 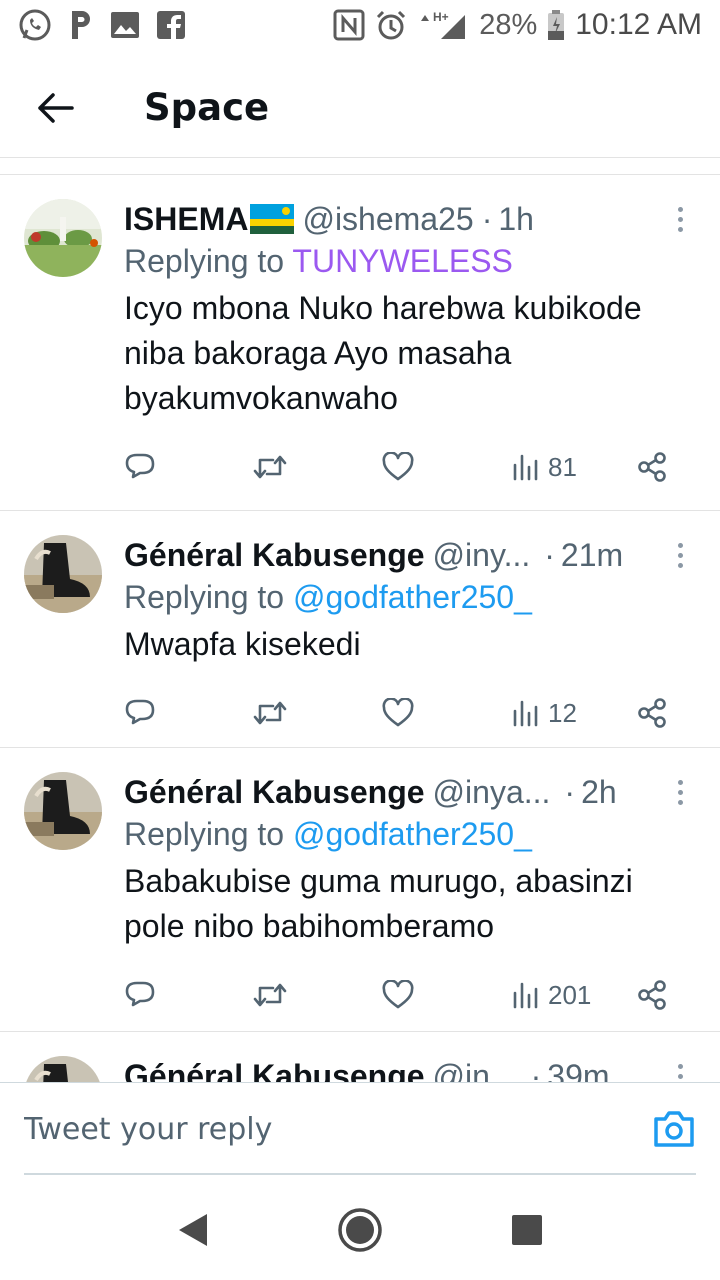 What do you see at coordinates (592, 555) in the screenshot?
I see `tweet-time: 21m` at bounding box center [592, 555].